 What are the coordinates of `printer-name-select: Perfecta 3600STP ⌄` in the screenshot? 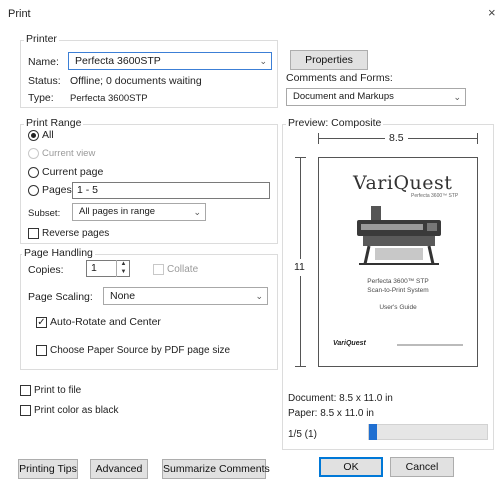 It's located at (170, 61).